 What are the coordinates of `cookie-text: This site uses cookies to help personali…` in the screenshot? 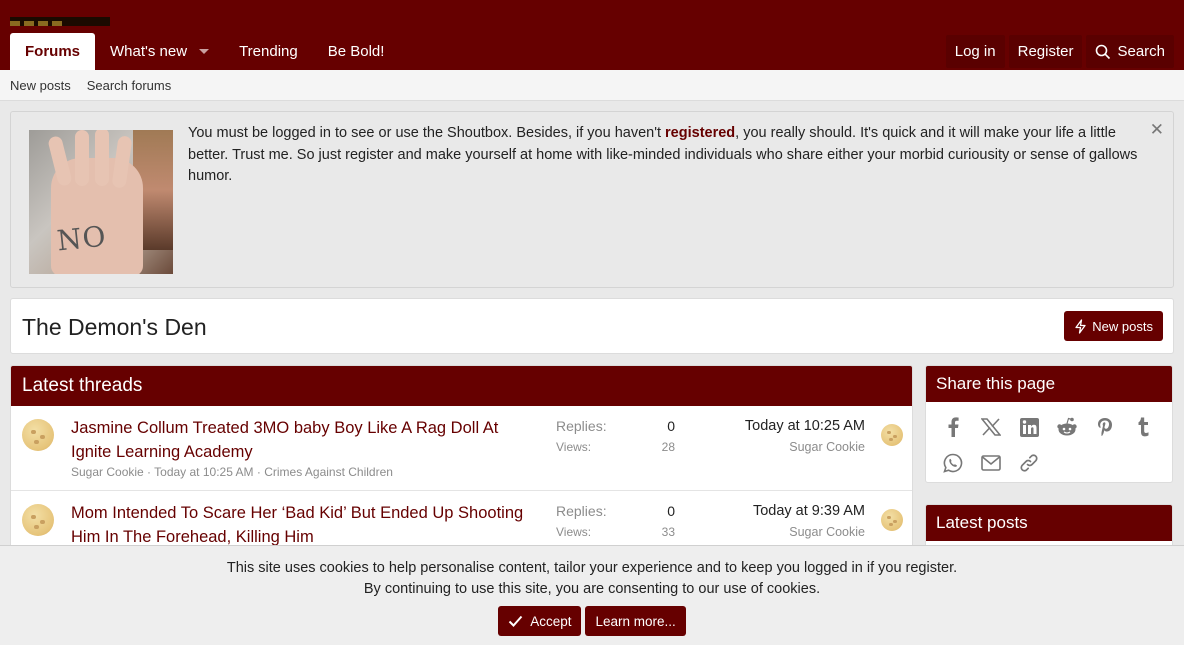 It's located at (592, 579).